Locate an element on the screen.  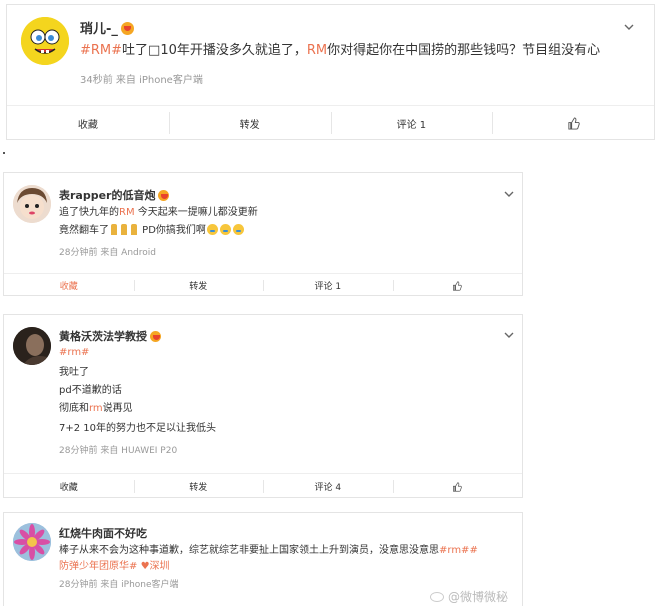
hashtag-link: #RM# is located at coordinates (101, 50).